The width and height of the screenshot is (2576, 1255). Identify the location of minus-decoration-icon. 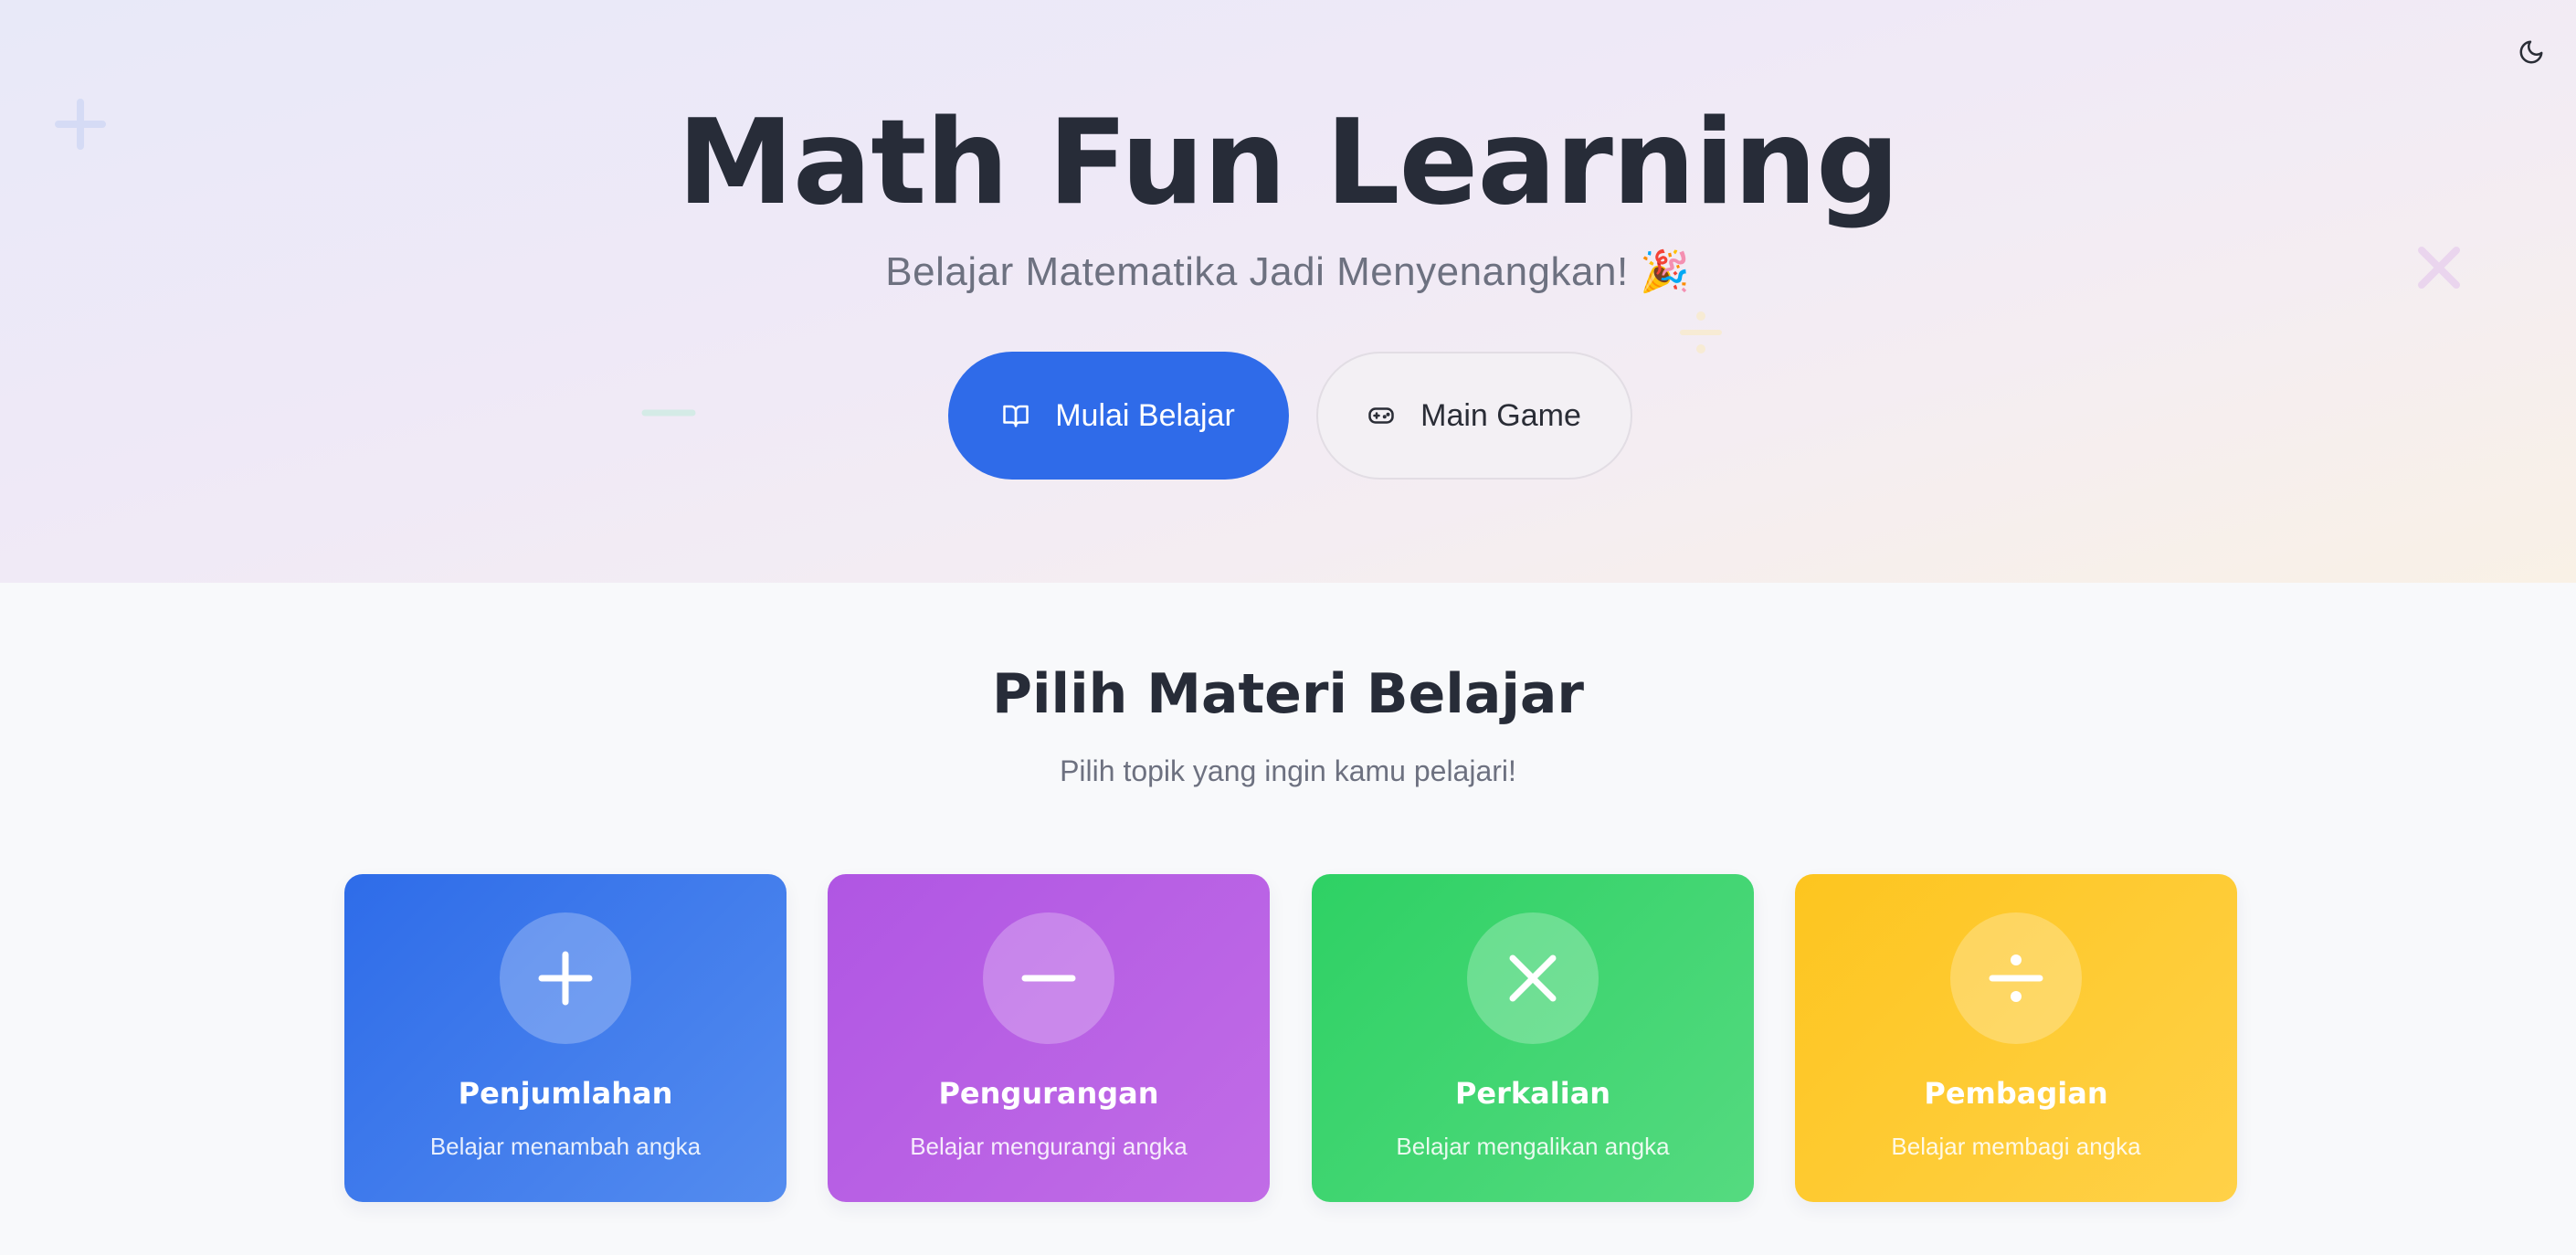
(669, 413).